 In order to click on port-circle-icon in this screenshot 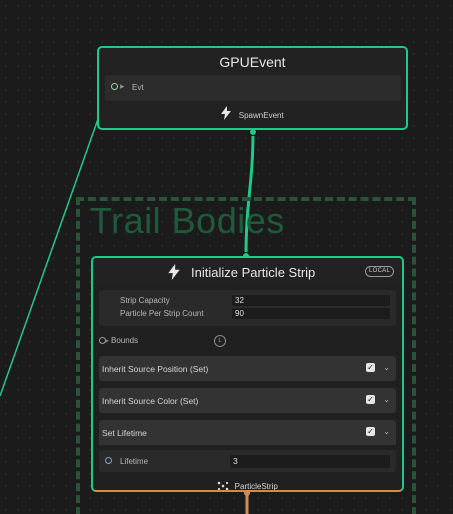, I will do `click(108, 460)`.